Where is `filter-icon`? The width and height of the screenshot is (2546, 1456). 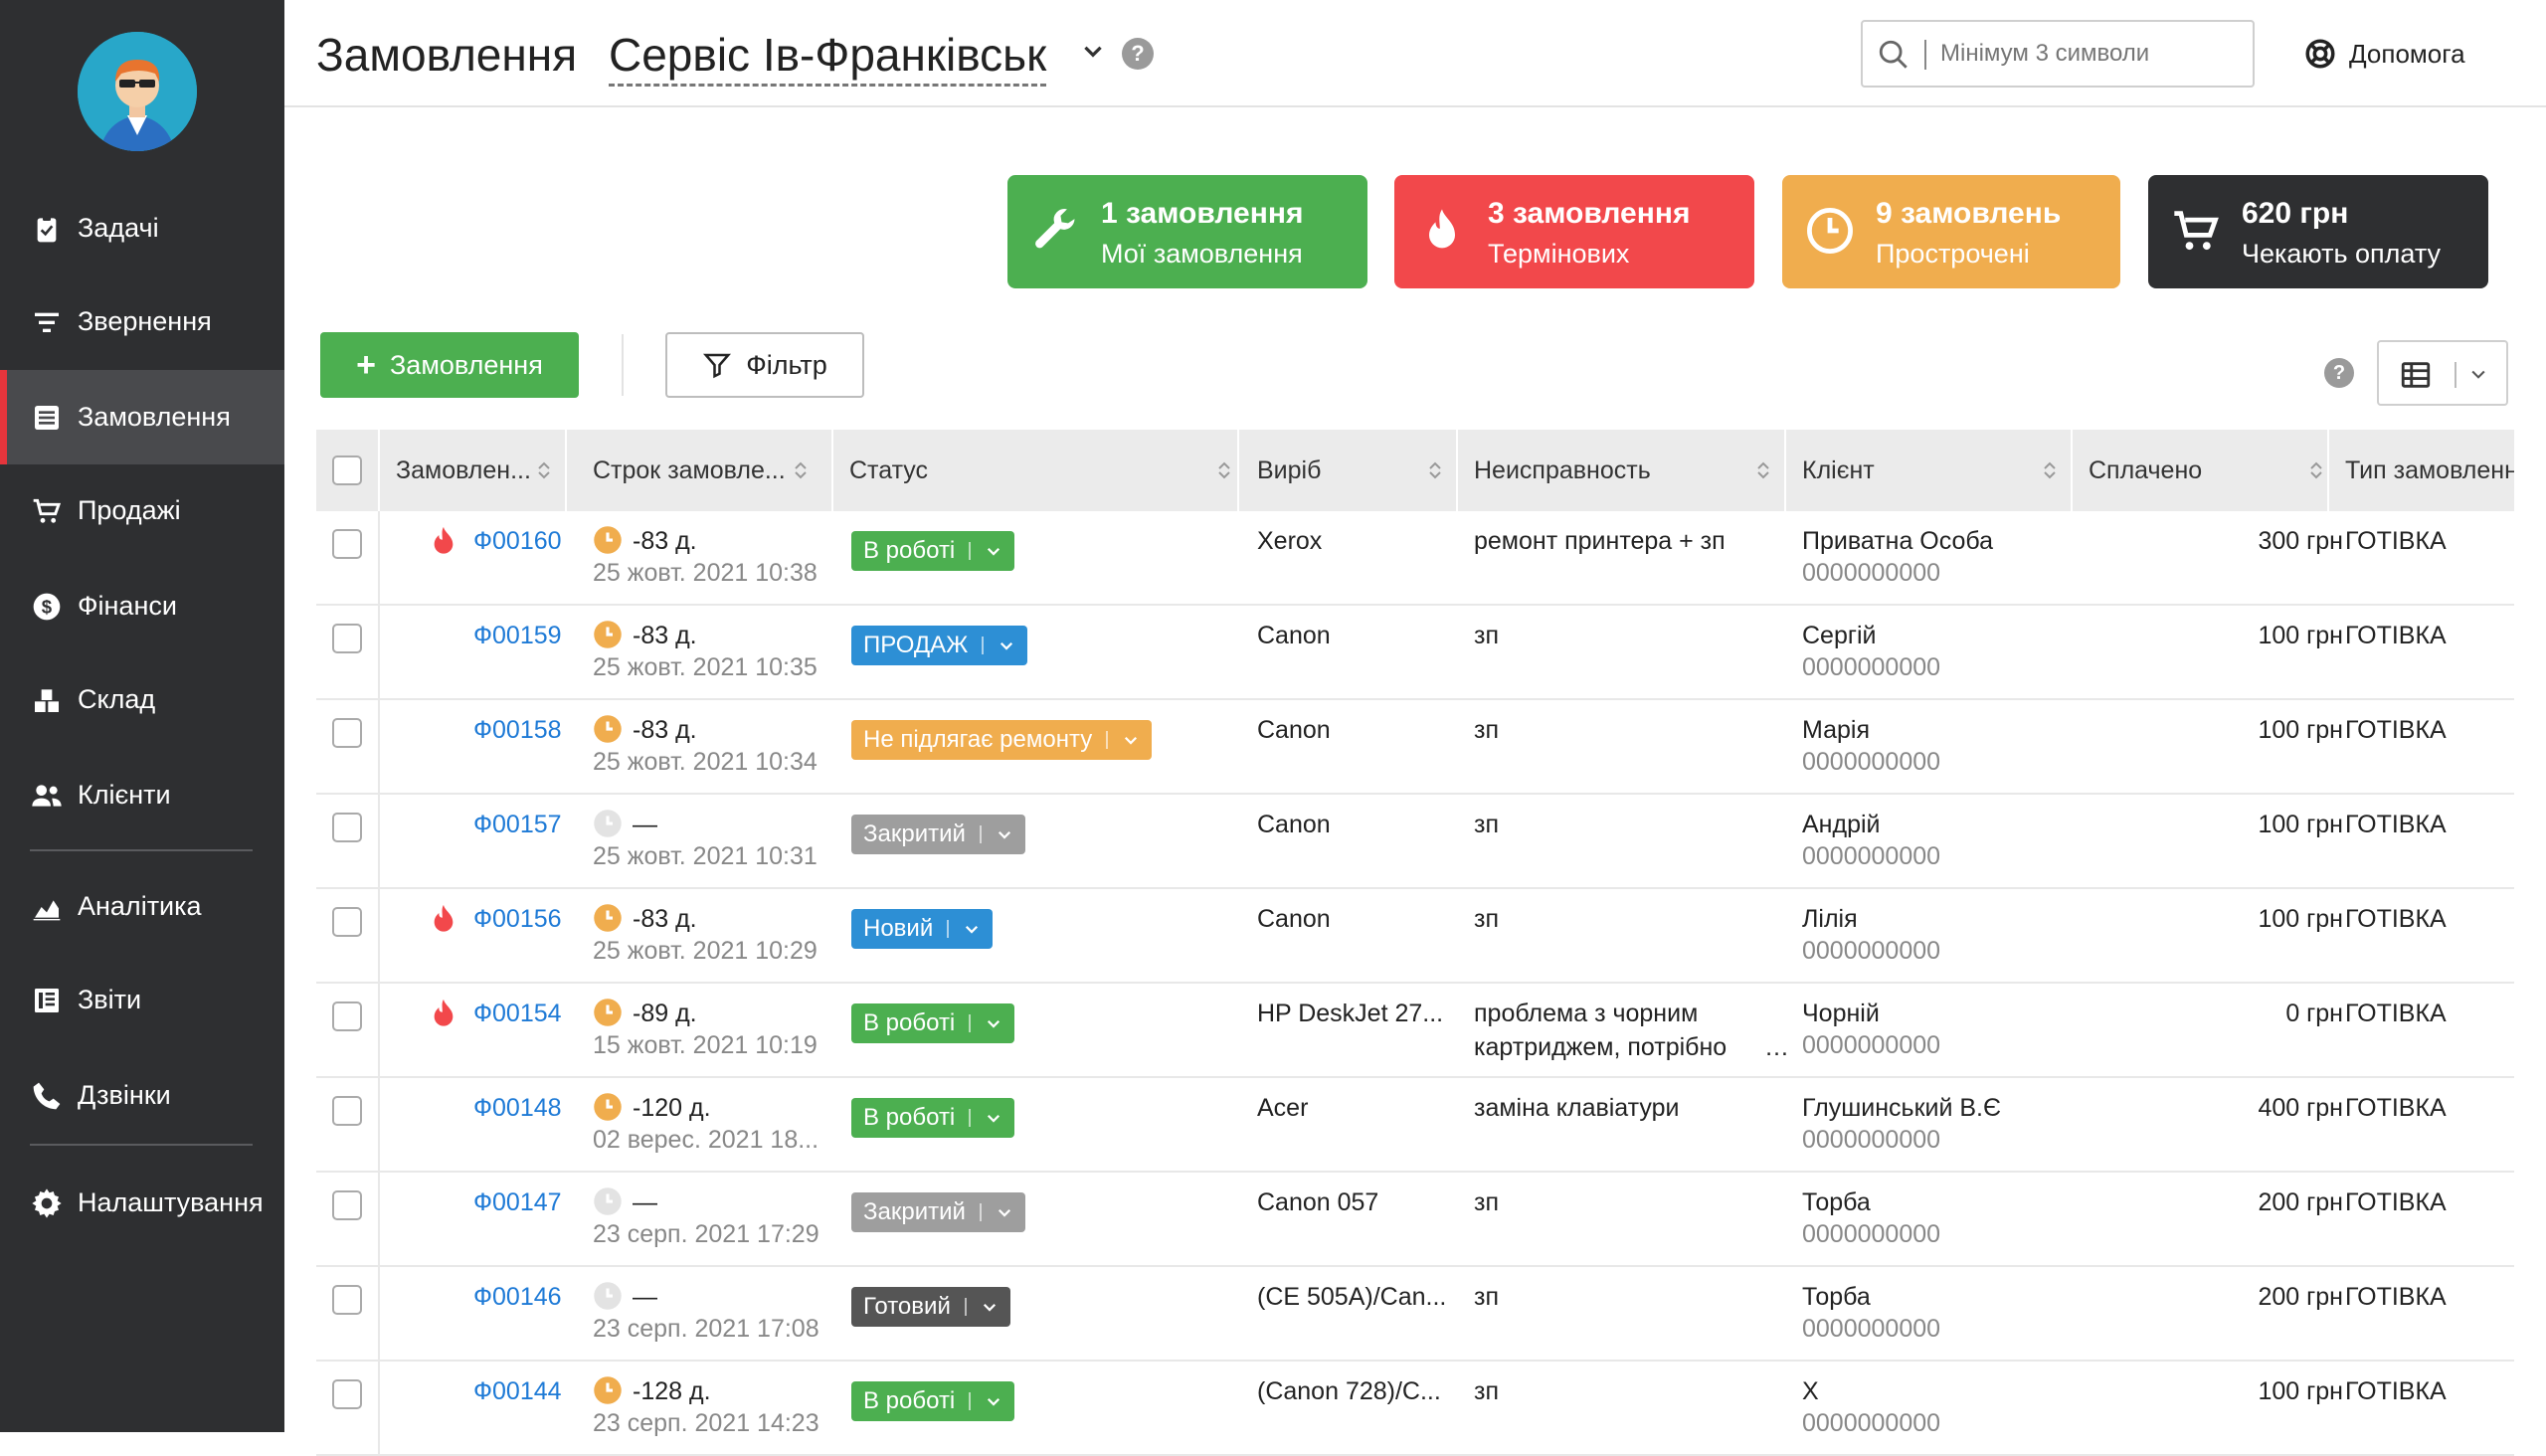
filter-icon is located at coordinates (717, 366).